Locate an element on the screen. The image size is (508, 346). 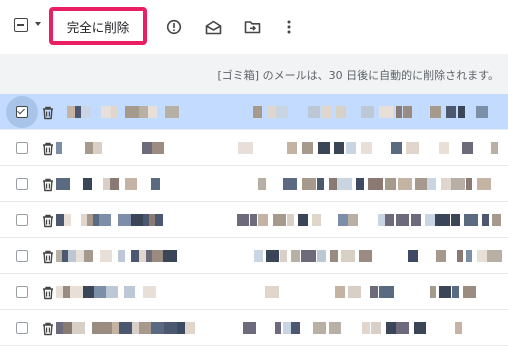
more-options-icon is located at coordinates (289, 27).